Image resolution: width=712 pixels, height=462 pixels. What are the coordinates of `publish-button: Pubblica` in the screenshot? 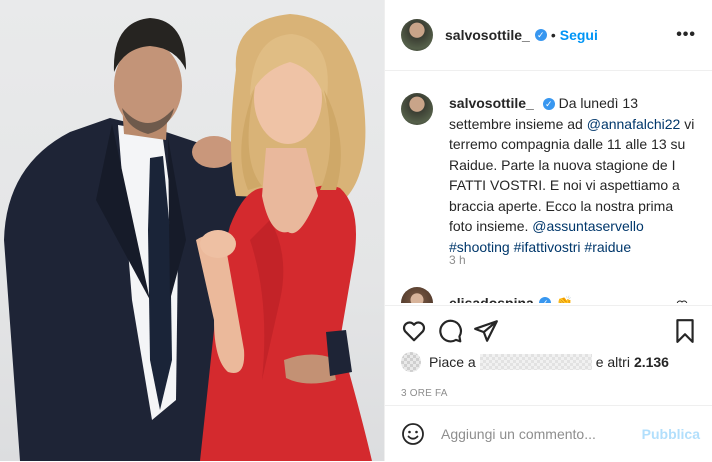 It's located at (671, 434).